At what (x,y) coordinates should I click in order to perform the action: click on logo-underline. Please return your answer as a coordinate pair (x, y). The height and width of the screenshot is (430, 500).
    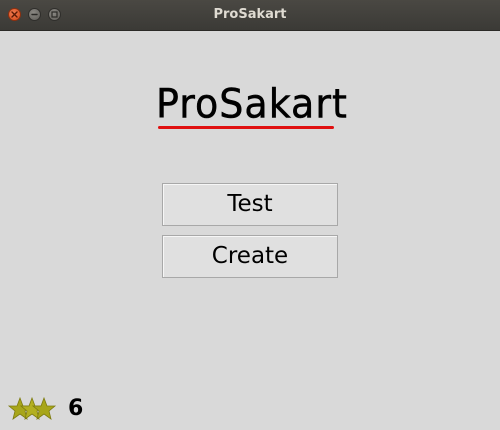
    Looking at the image, I should click on (246, 127).